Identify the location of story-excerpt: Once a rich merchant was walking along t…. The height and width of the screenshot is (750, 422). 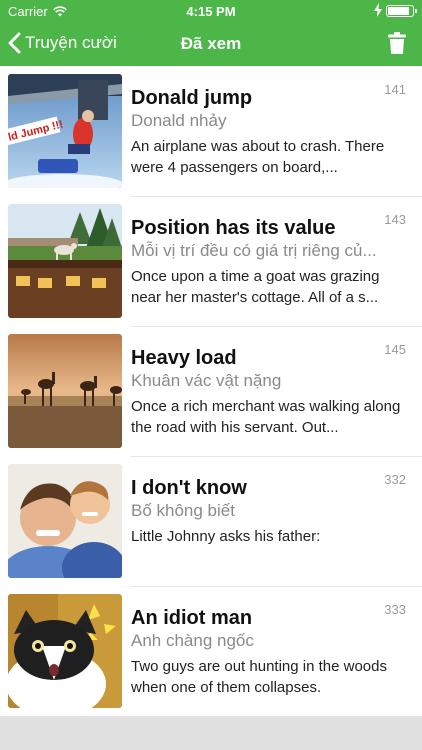
(266, 417).